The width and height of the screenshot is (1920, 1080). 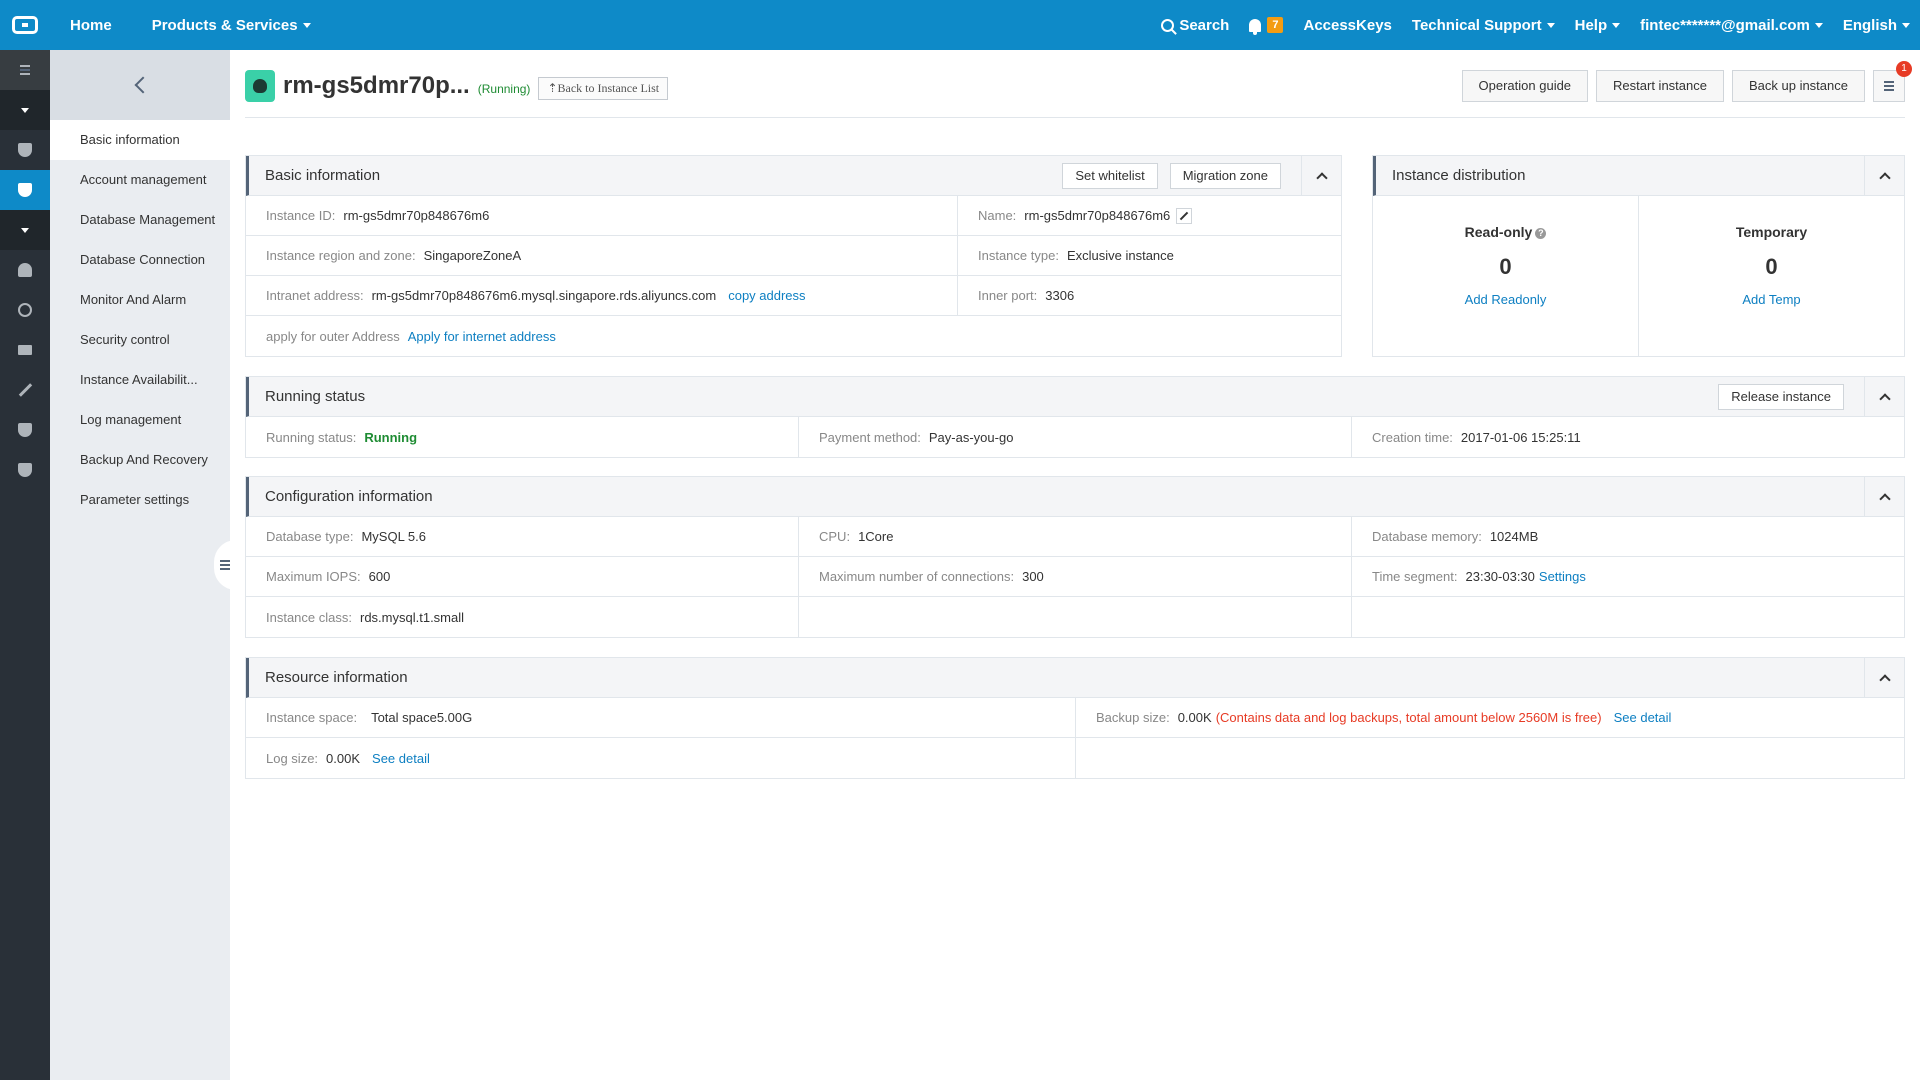 I want to click on nav-technical-support-label: Technical Support, so click(x=1476, y=25).